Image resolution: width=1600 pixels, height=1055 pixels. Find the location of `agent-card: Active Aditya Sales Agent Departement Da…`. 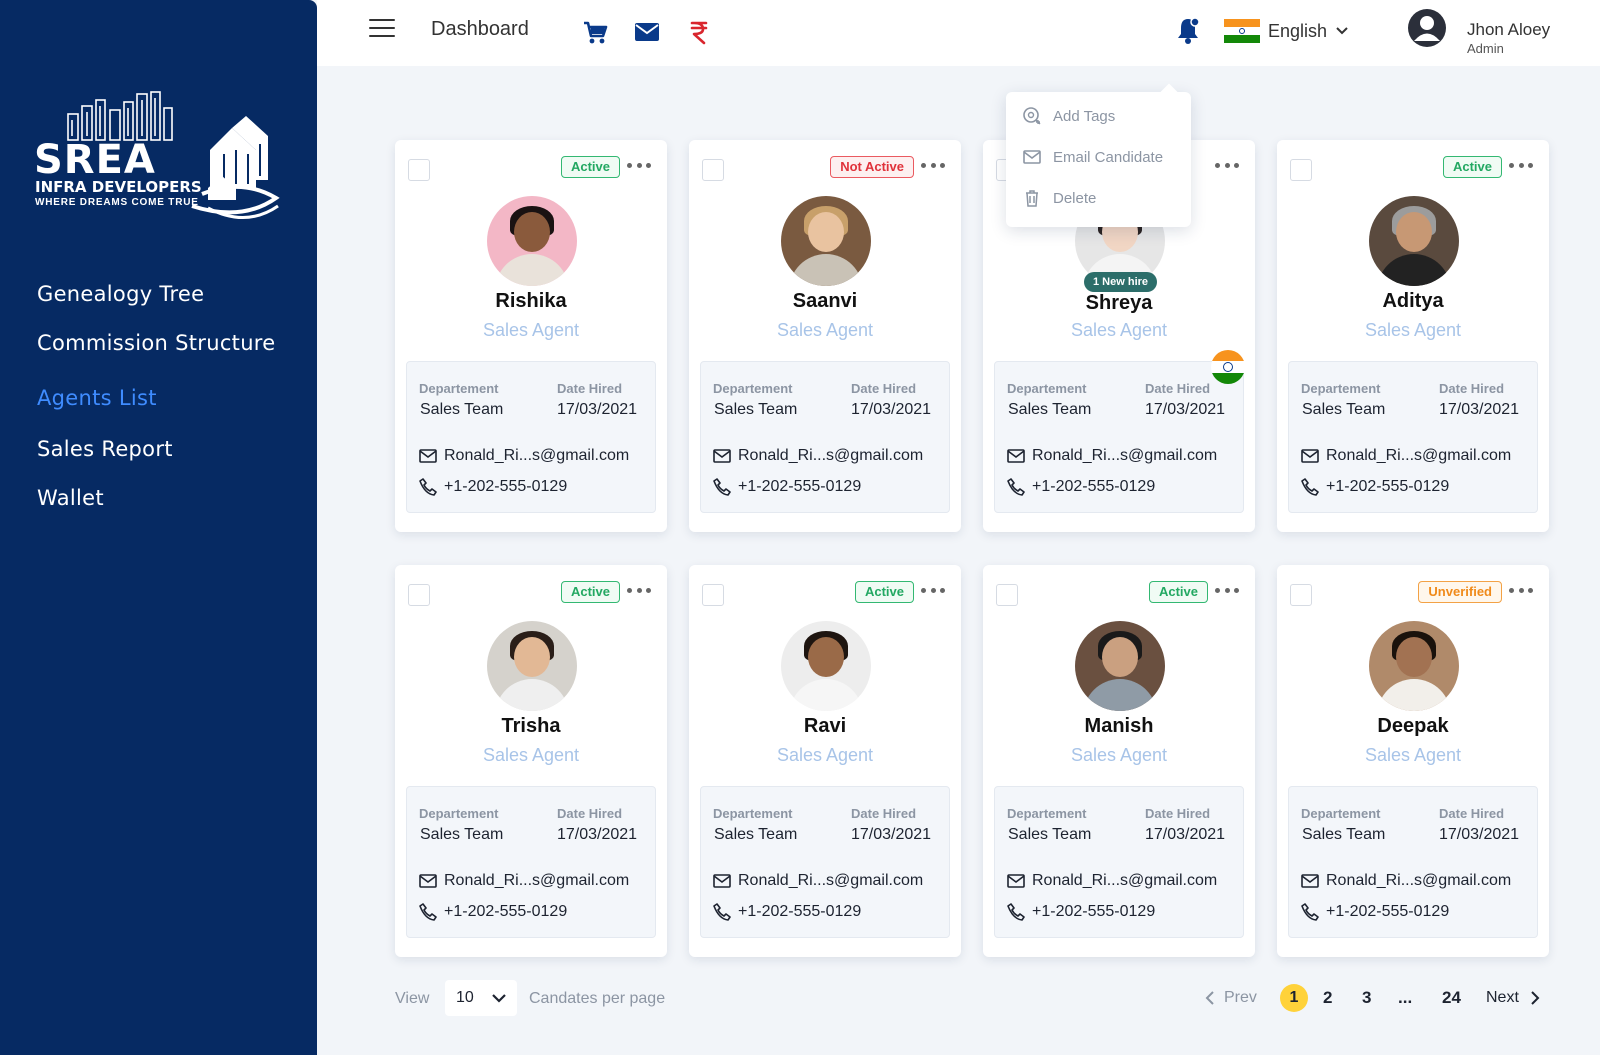

agent-card: Active Aditya Sales Agent Departement Da… is located at coordinates (1413, 336).